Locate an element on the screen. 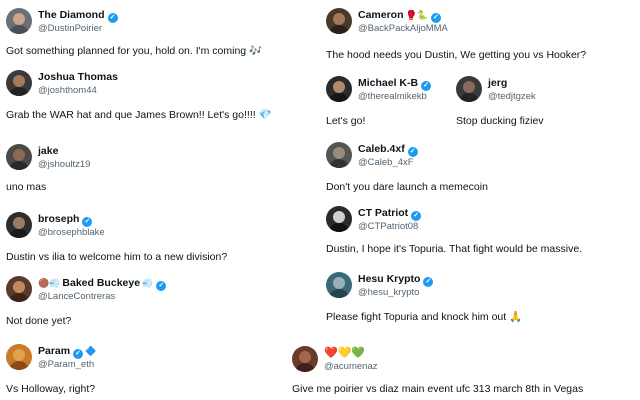 Image resolution: width=640 pixels, height=400 pixels. handle: @BackPackAljoMMA is located at coordinates (403, 28).